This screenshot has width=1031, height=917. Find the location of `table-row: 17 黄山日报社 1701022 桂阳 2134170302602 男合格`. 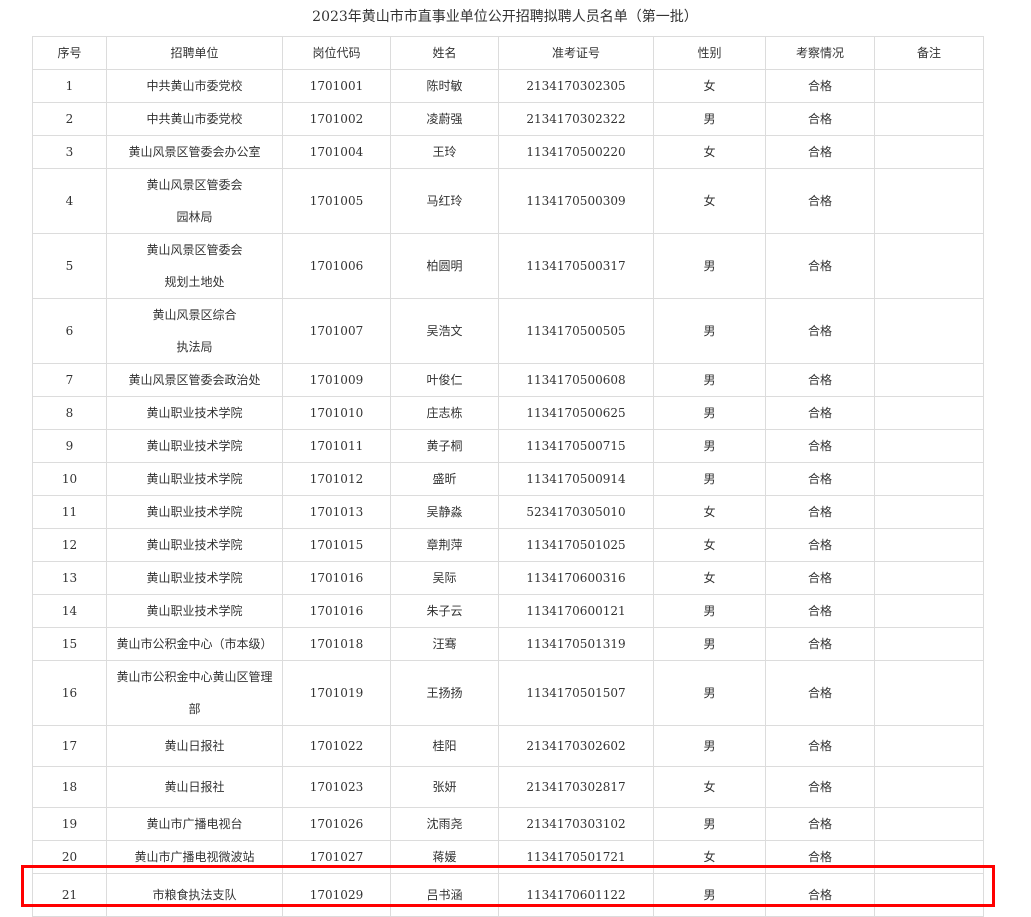

table-row: 17 黄山日报社 1701022 桂阳 2134170302602 男合格 is located at coordinates (508, 746).